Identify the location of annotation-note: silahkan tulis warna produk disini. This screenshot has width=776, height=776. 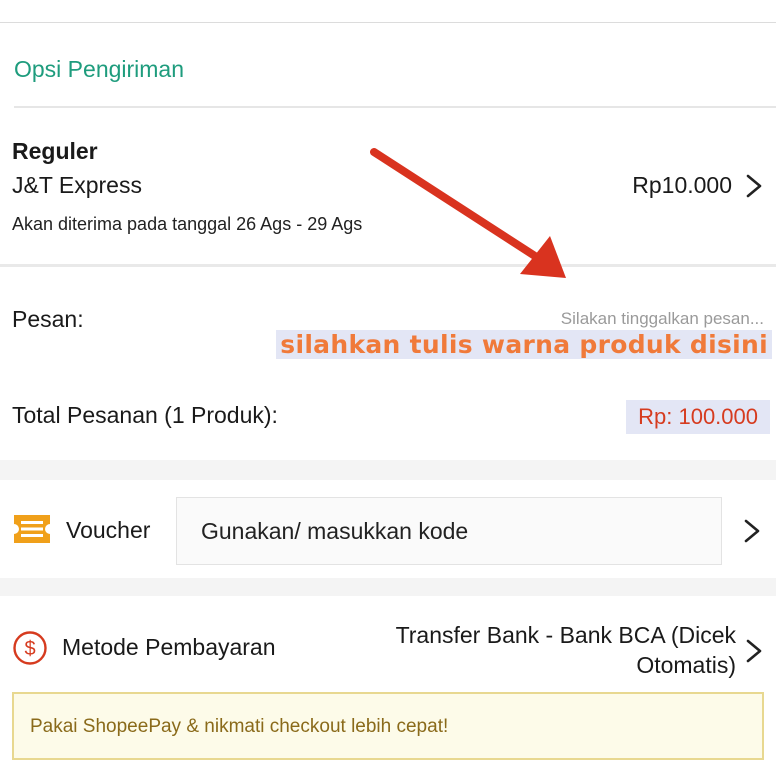
(524, 344).